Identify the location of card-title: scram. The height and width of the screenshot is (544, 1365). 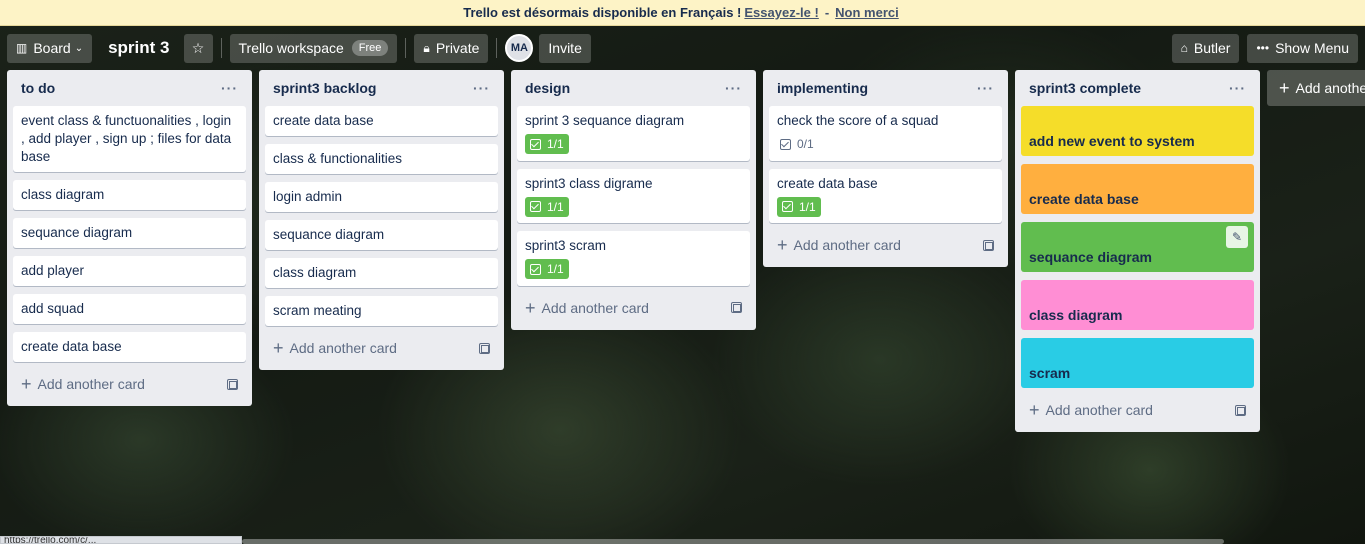
(1050, 373).